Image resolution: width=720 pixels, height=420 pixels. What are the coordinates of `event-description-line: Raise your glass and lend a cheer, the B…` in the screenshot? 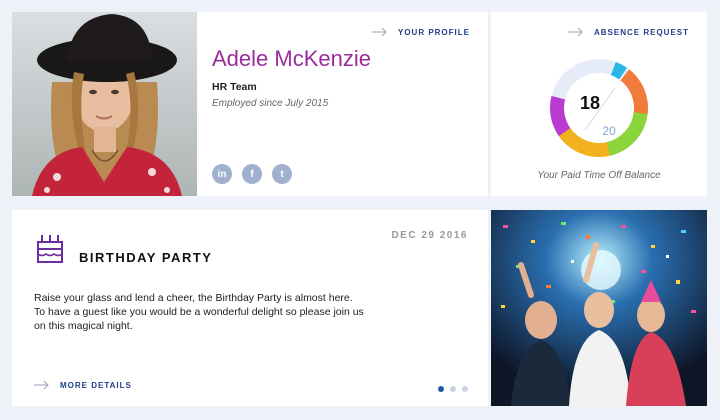 It's located at (193, 298).